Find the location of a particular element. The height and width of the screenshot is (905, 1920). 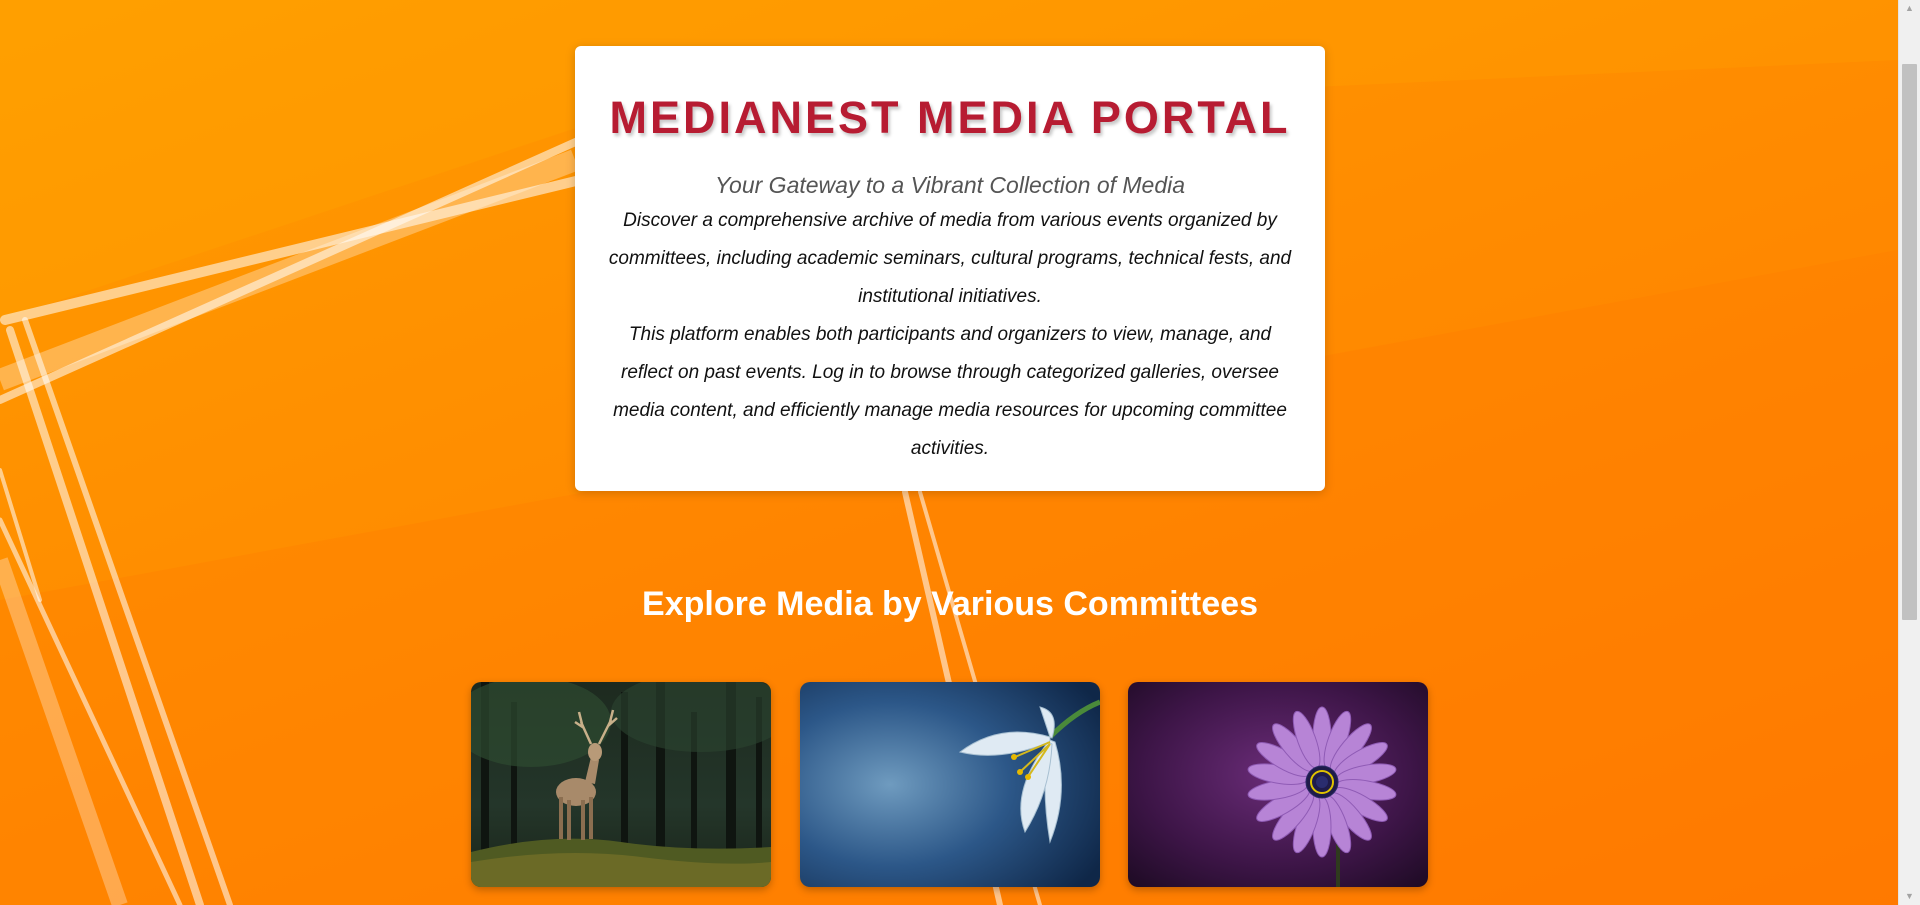

down-arrow-icon: ▼ is located at coordinates (1909, 896).